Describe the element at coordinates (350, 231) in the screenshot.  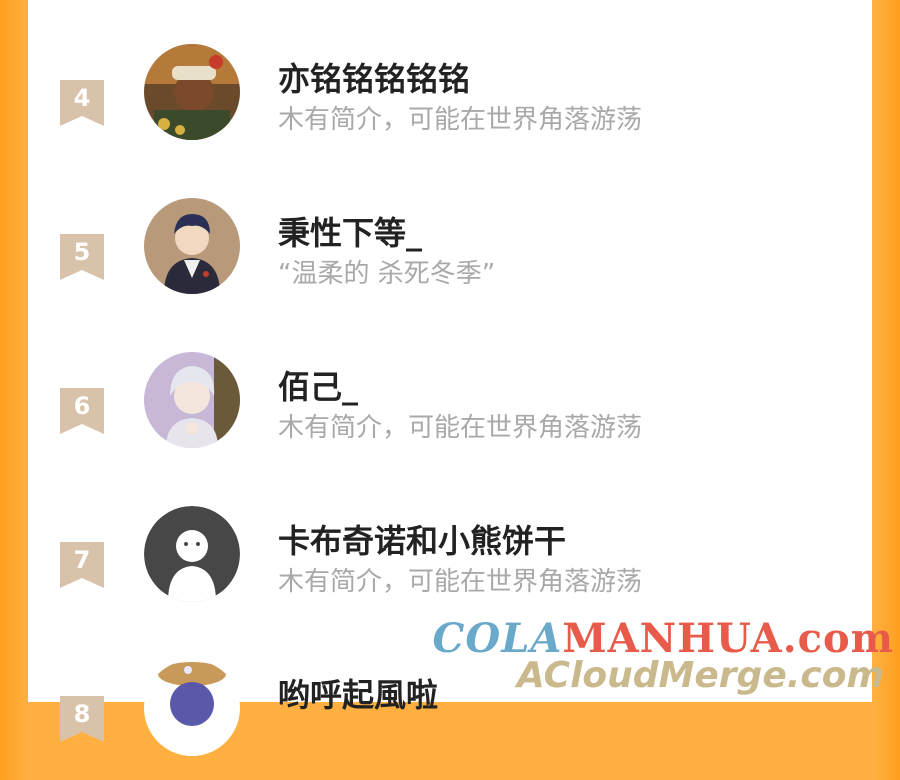
I see `user-name: 秉性下等_` at that location.